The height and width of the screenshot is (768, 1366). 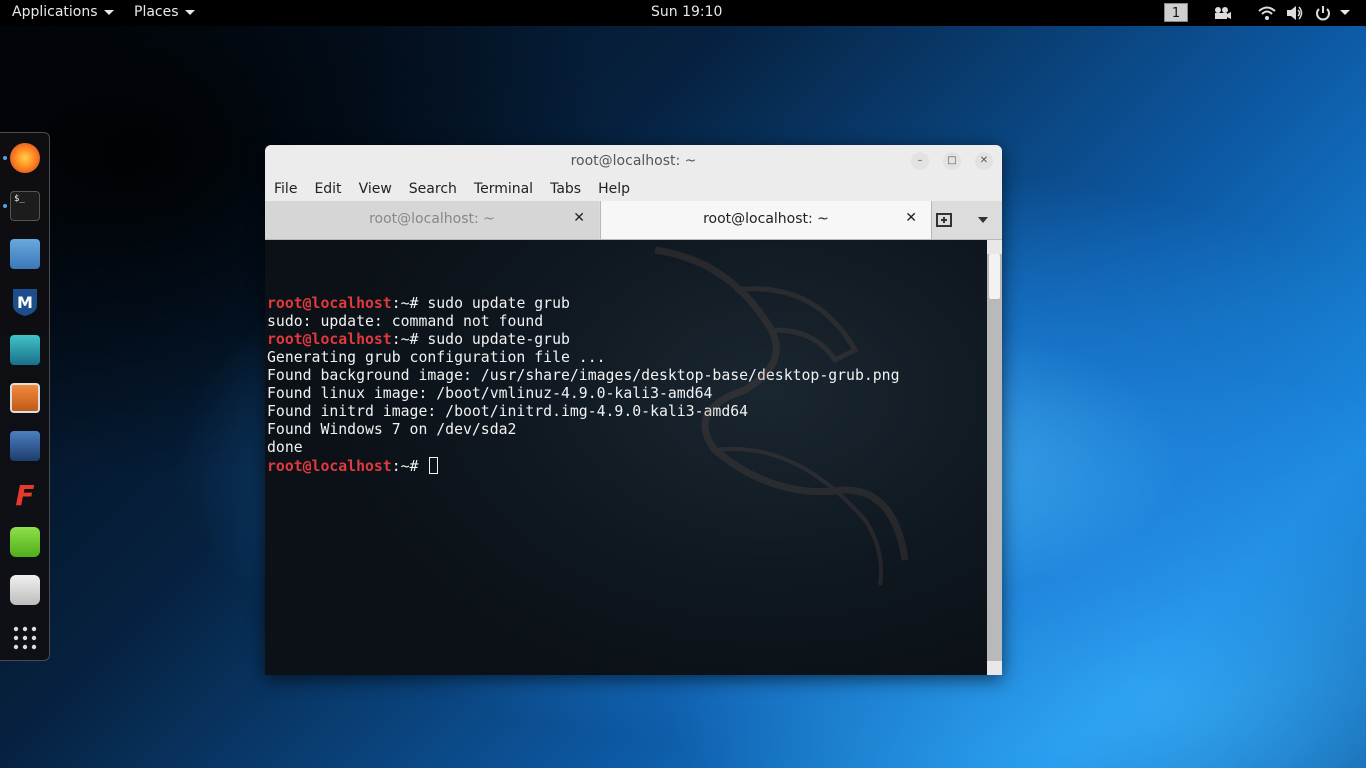 I want to click on places-label: Places, so click(x=156, y=12).